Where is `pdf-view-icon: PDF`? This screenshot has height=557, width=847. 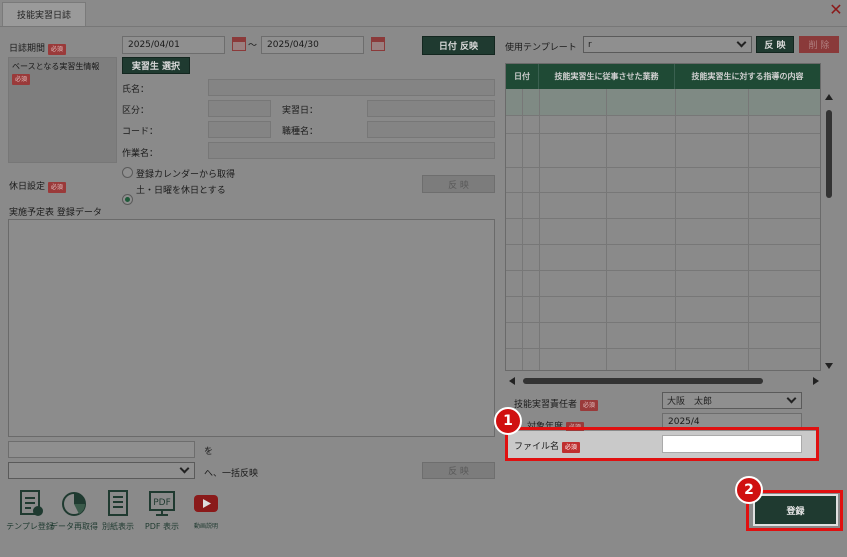
pdf-view-icon: PDF is located at coordinates (162, 503).